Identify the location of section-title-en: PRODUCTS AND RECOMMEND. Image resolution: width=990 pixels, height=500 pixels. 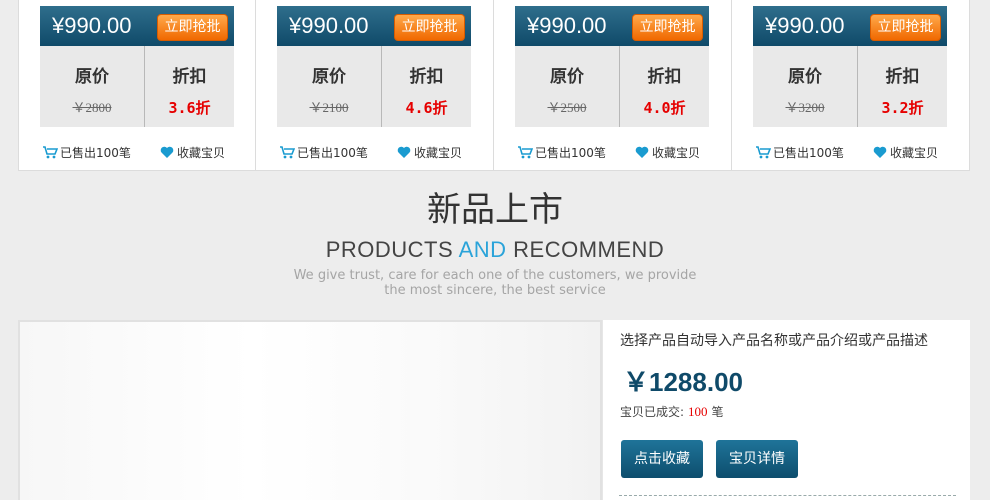
(495, 250).